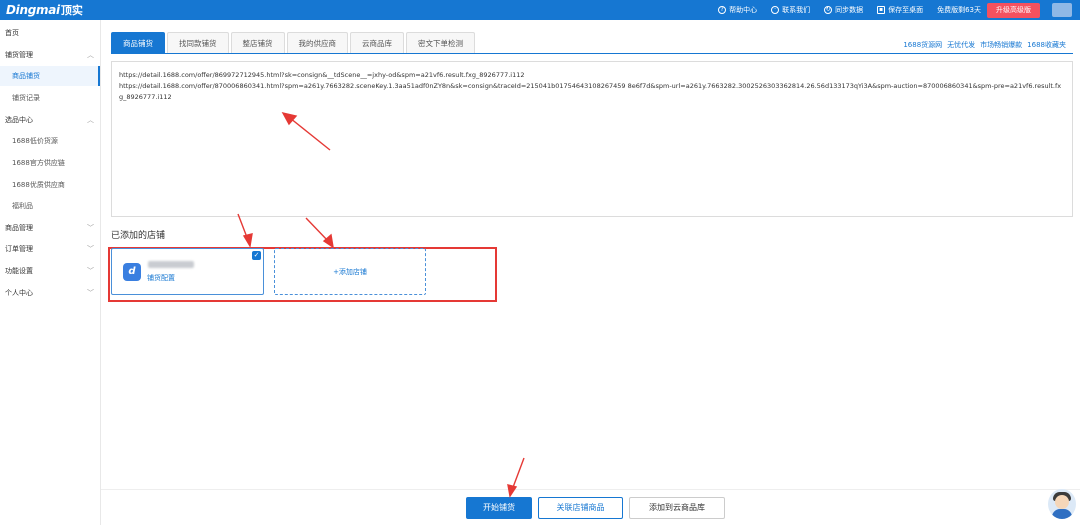 The height and width of the screenshot is (525, 1080). Describe the element at coordinates (19, 249) in the screenshot. I see `sidebar-group-label: 订单管理` at that location.